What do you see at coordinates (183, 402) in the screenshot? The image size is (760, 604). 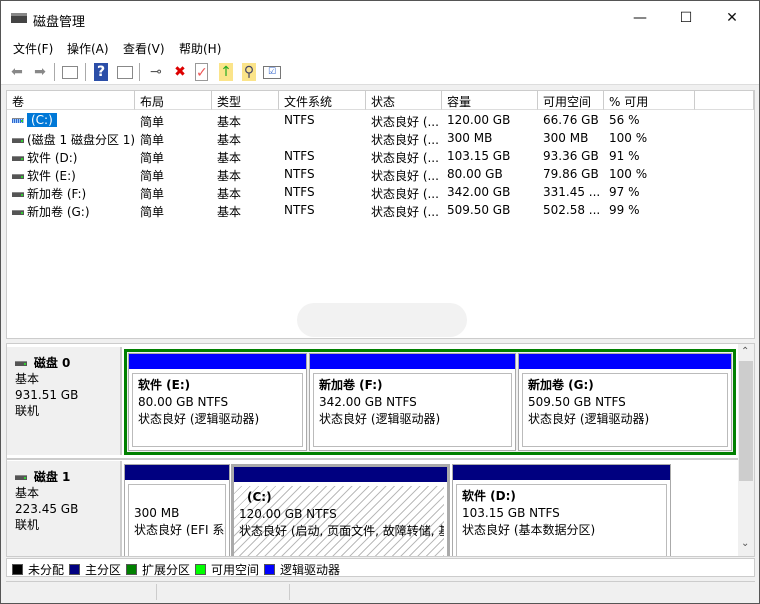 I see `partition-size: 80.00 GB NTFS` at bounding box center [183, 402].